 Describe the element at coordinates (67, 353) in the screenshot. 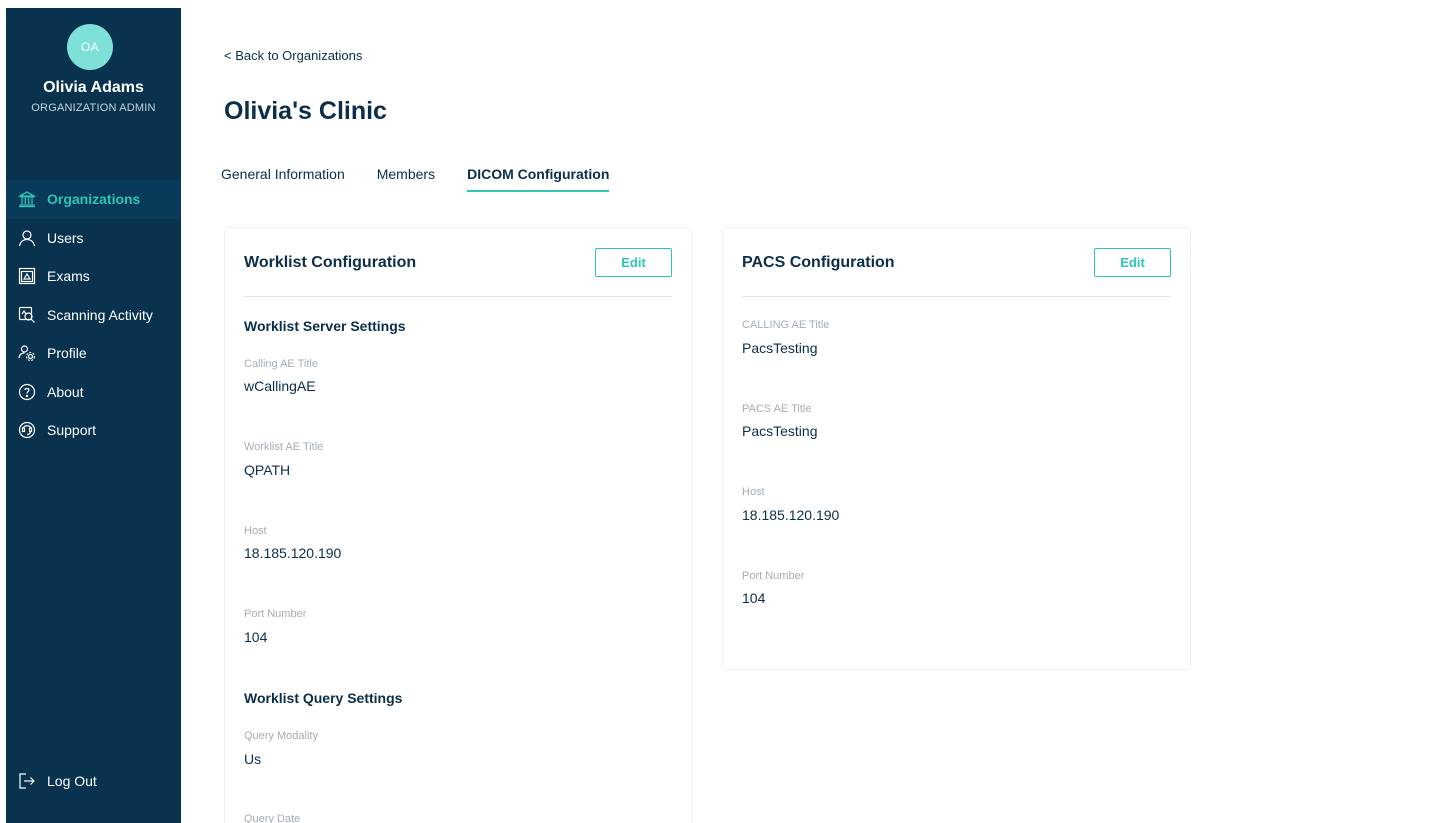

I see `sidebar-item-label: Profile` at that location.